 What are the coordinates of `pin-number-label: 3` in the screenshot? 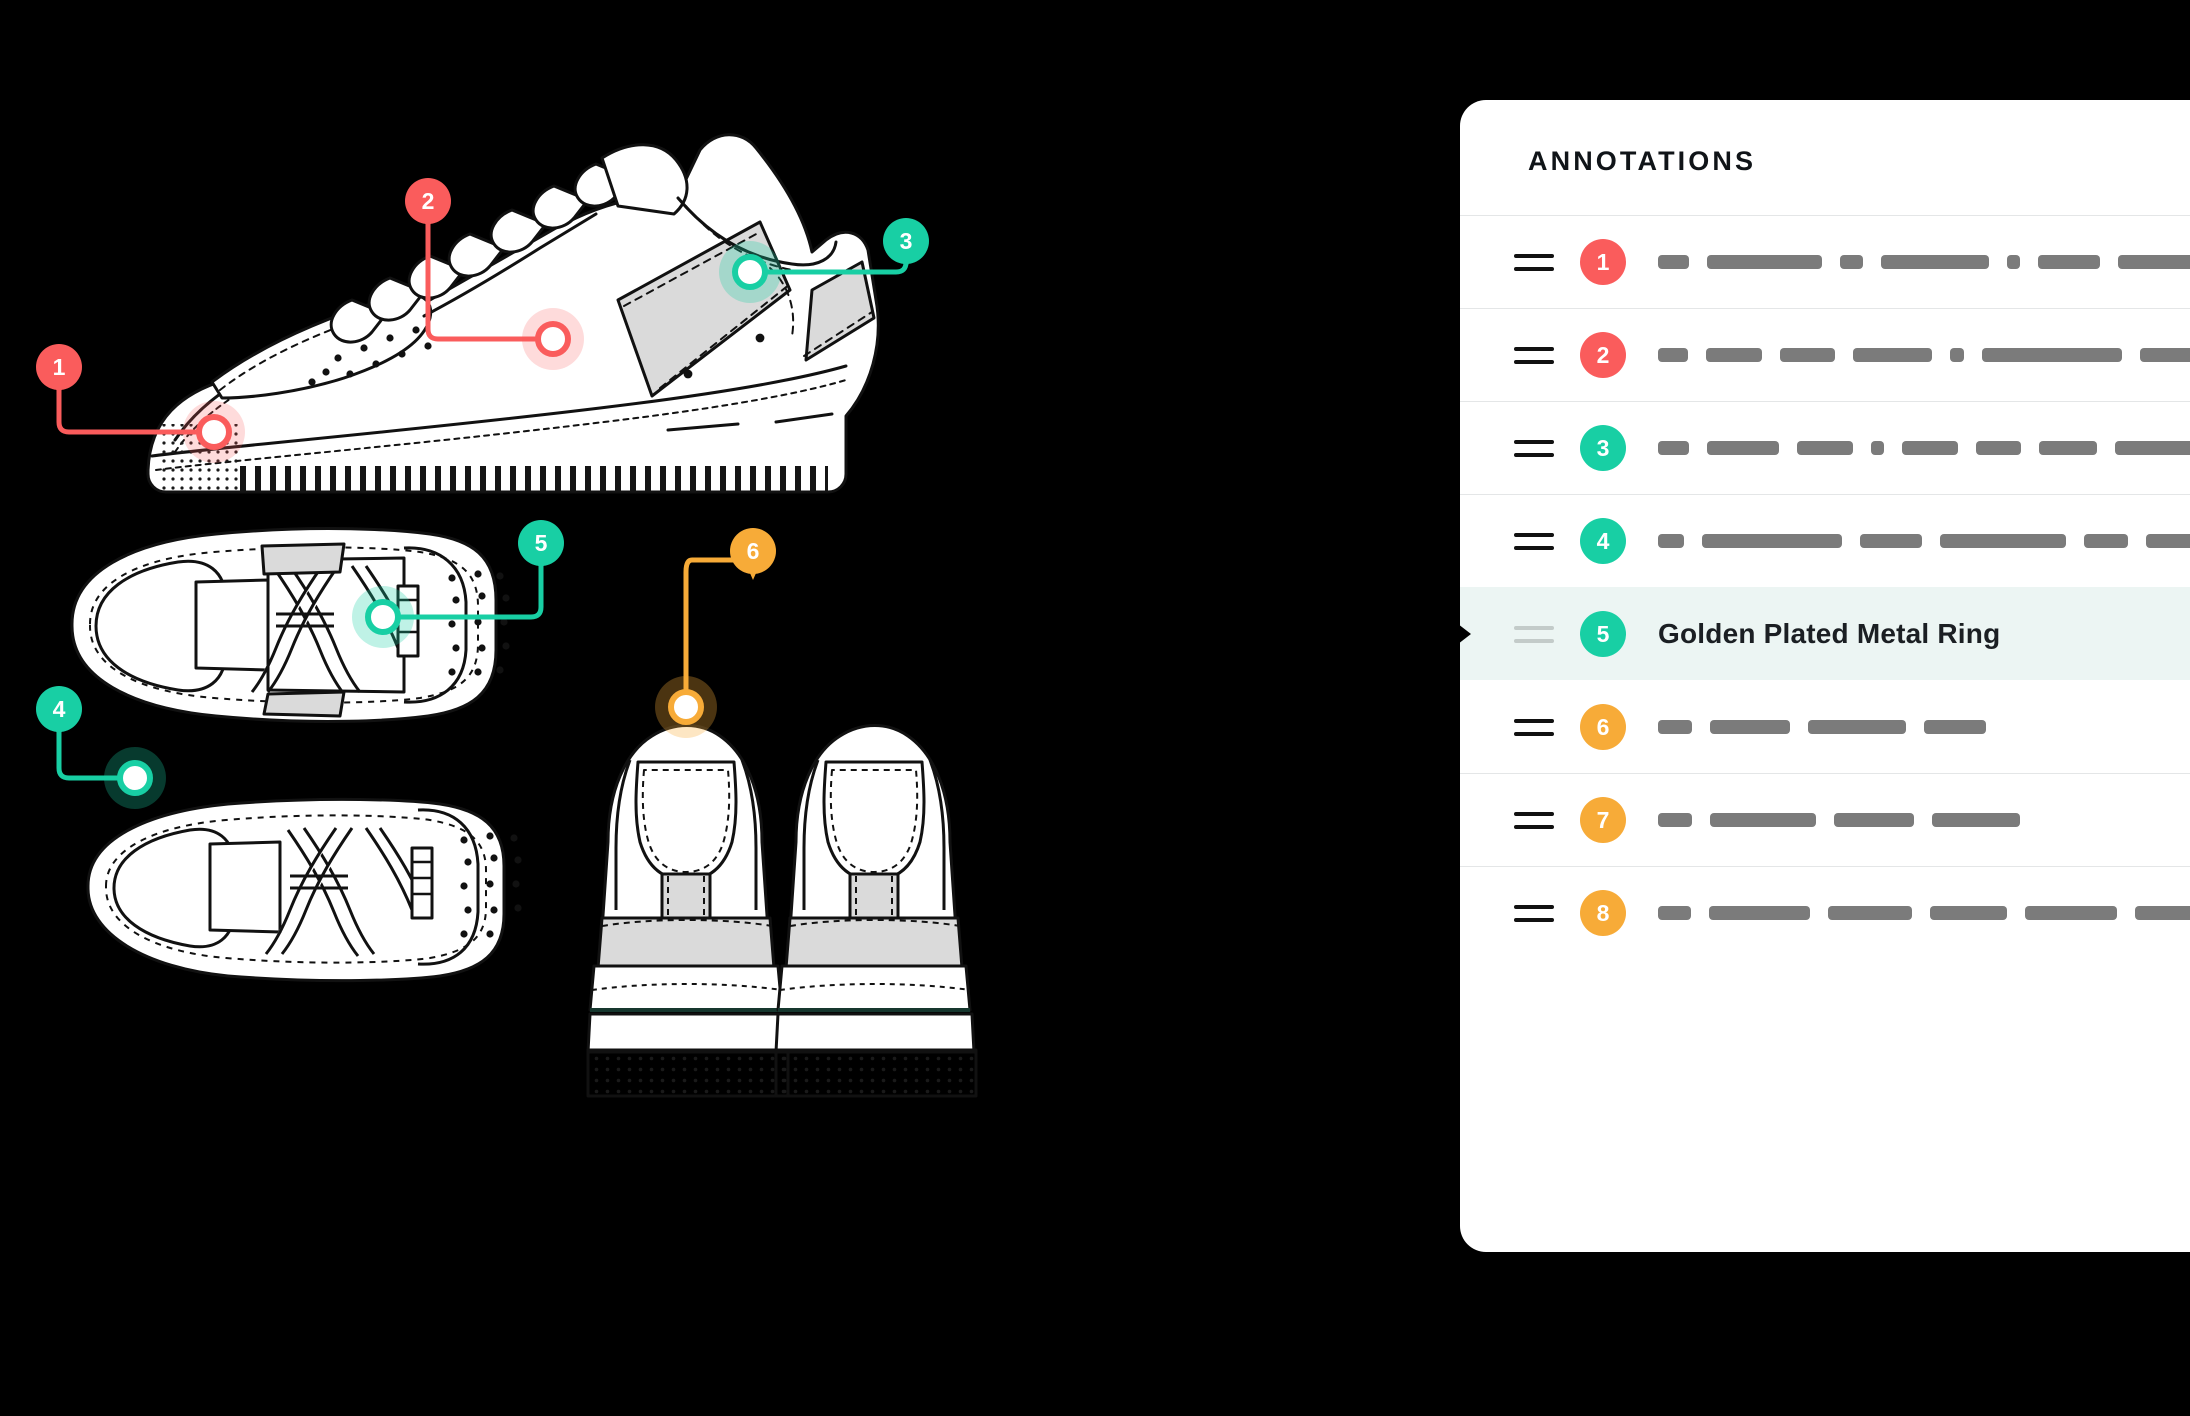 It's located at (906, 241).